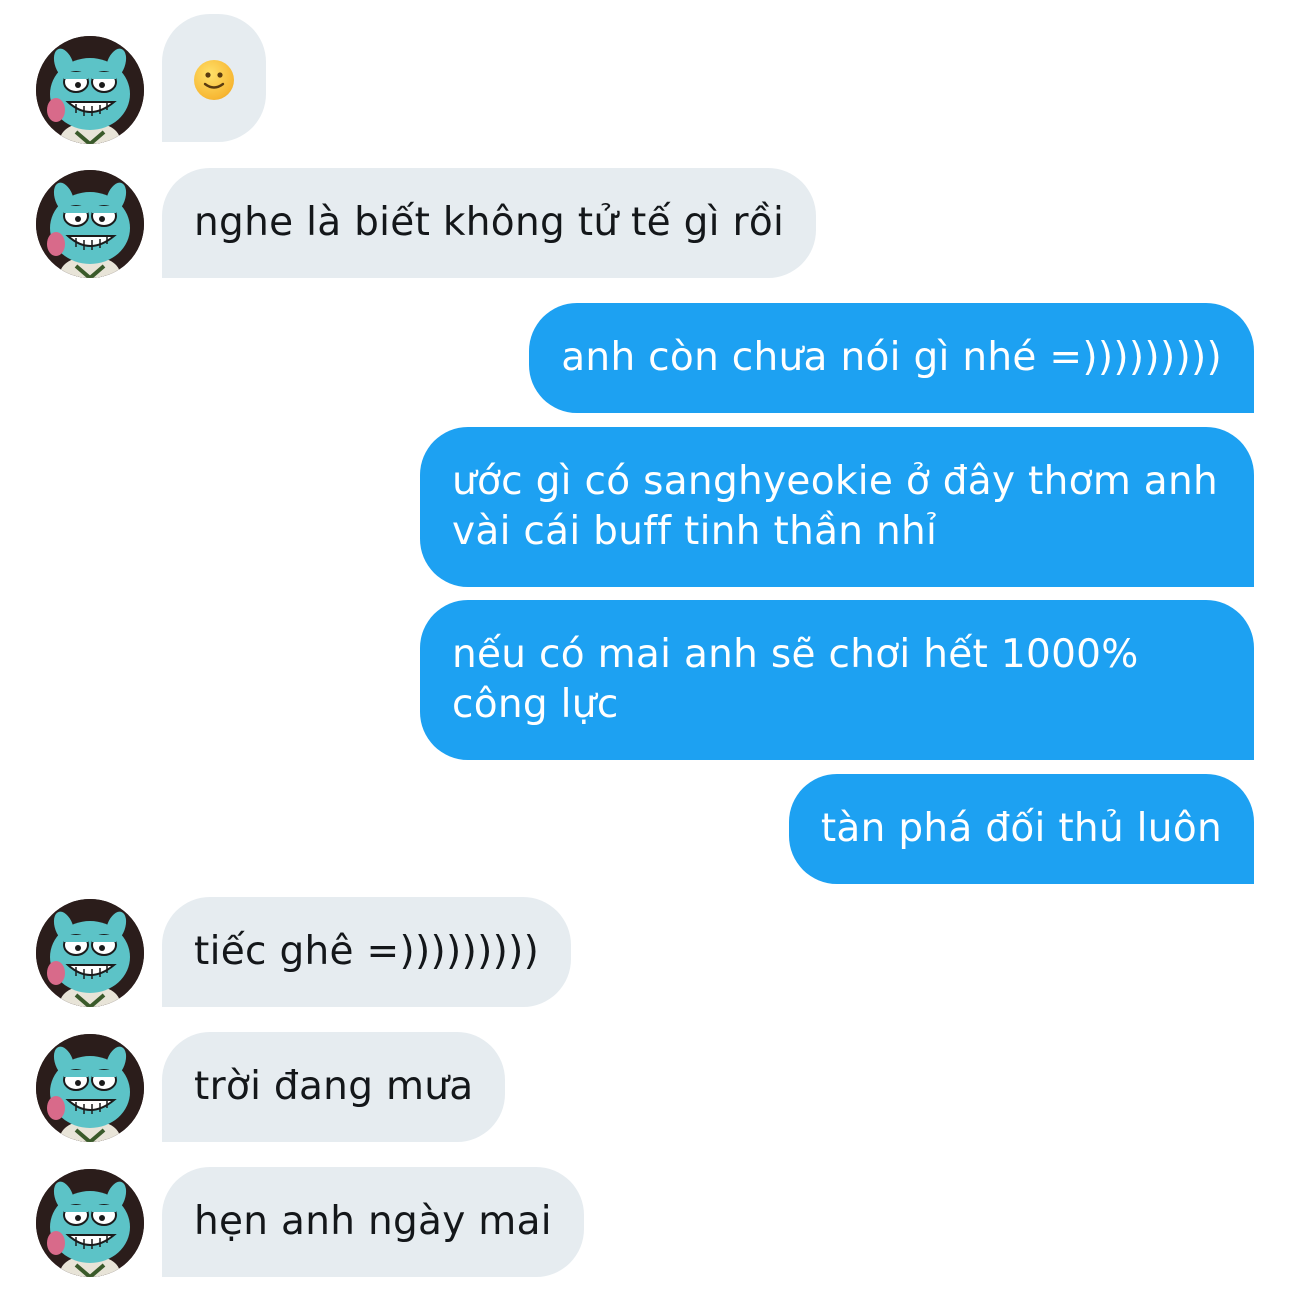 Image resolution: width=1290 pixels, height=1292 pixels. I want to click on message-text: hẹn anh ngày mai, so click(373, 1221).